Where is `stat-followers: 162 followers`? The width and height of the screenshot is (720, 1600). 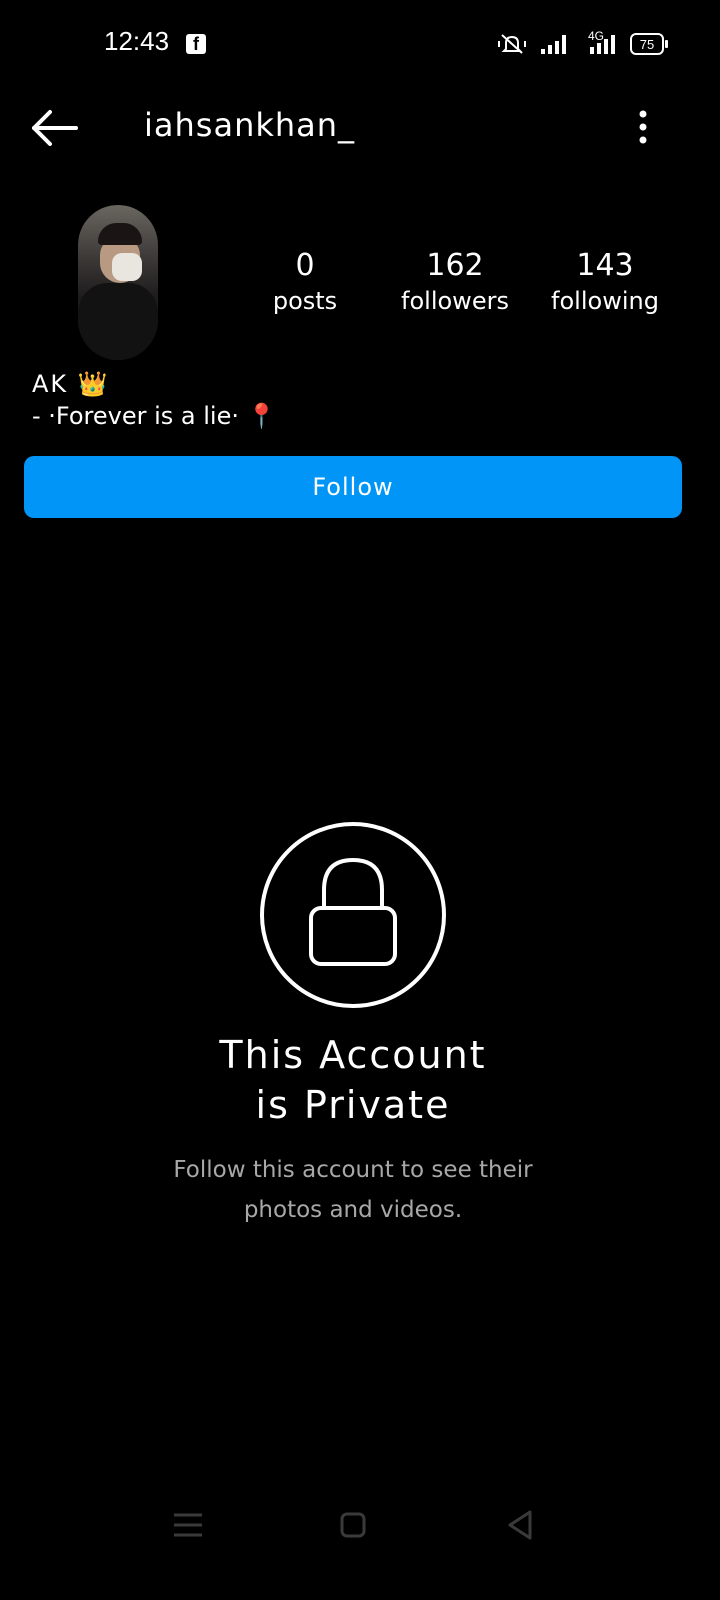
stat-followers: 162 followers is located at coordinates (455, 283).